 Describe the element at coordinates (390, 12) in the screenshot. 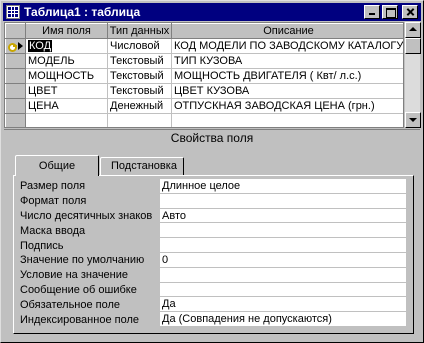

I see `maximize-button` at that location.